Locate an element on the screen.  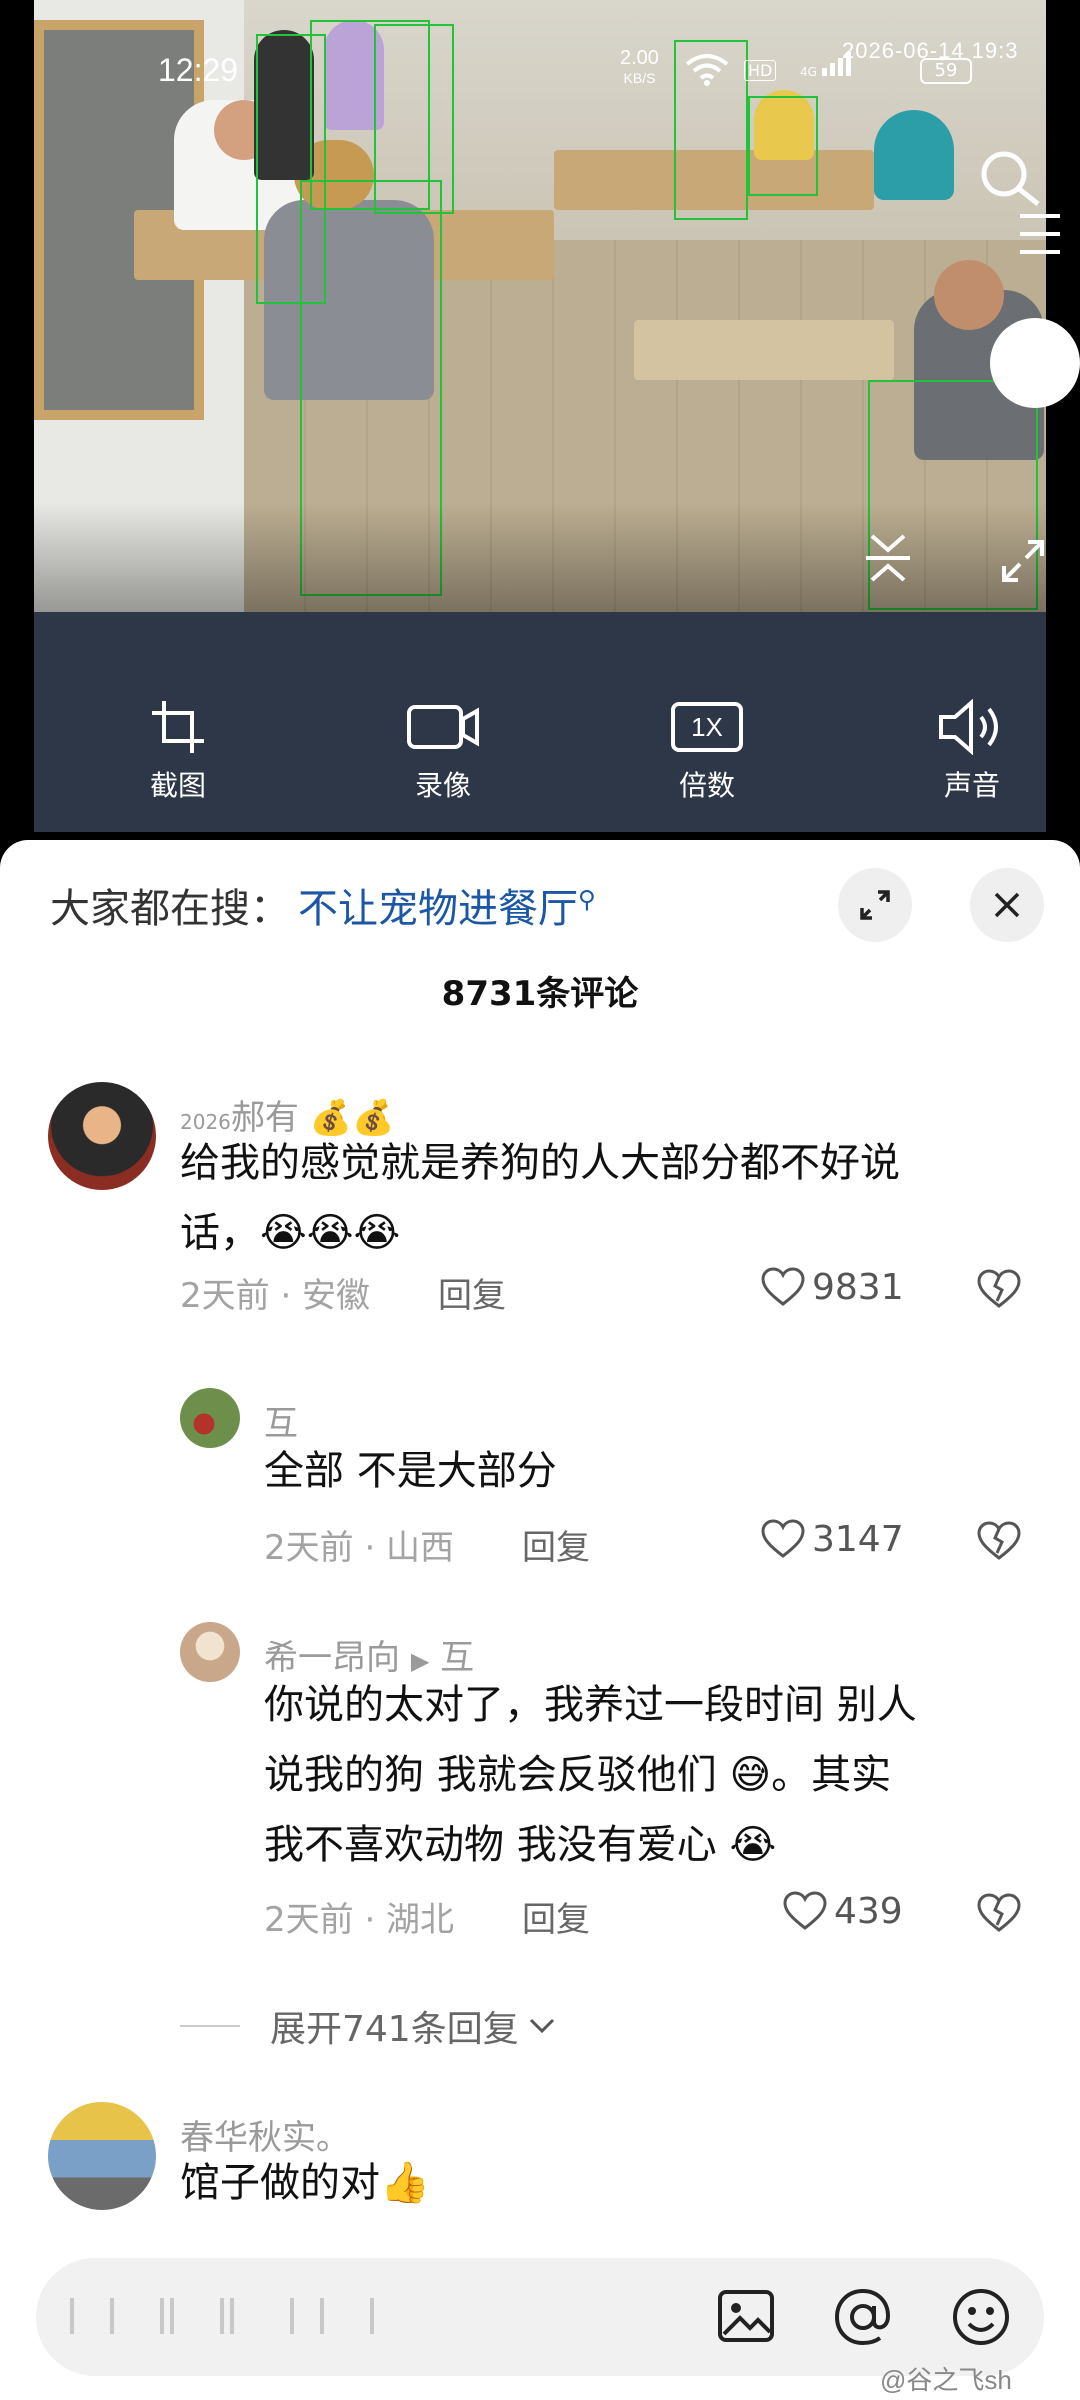
input-placeholder-blur is located at coordinates (270, 2316).